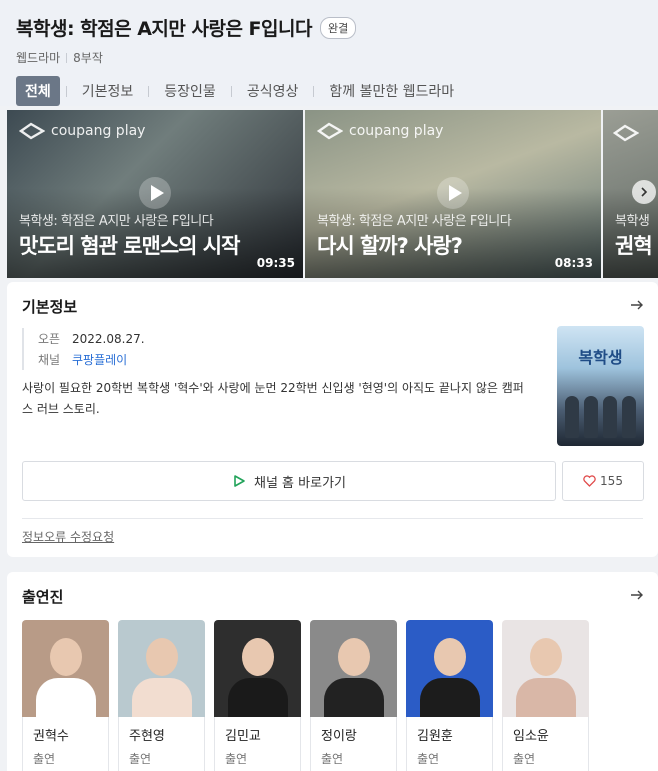 The height and width of the screenshot is (771, 658). What do you see at coordinates (329, 57) in the screenshot?
I see `meta-row: 웹드라마 8부작` at bounding box center [329, 57].